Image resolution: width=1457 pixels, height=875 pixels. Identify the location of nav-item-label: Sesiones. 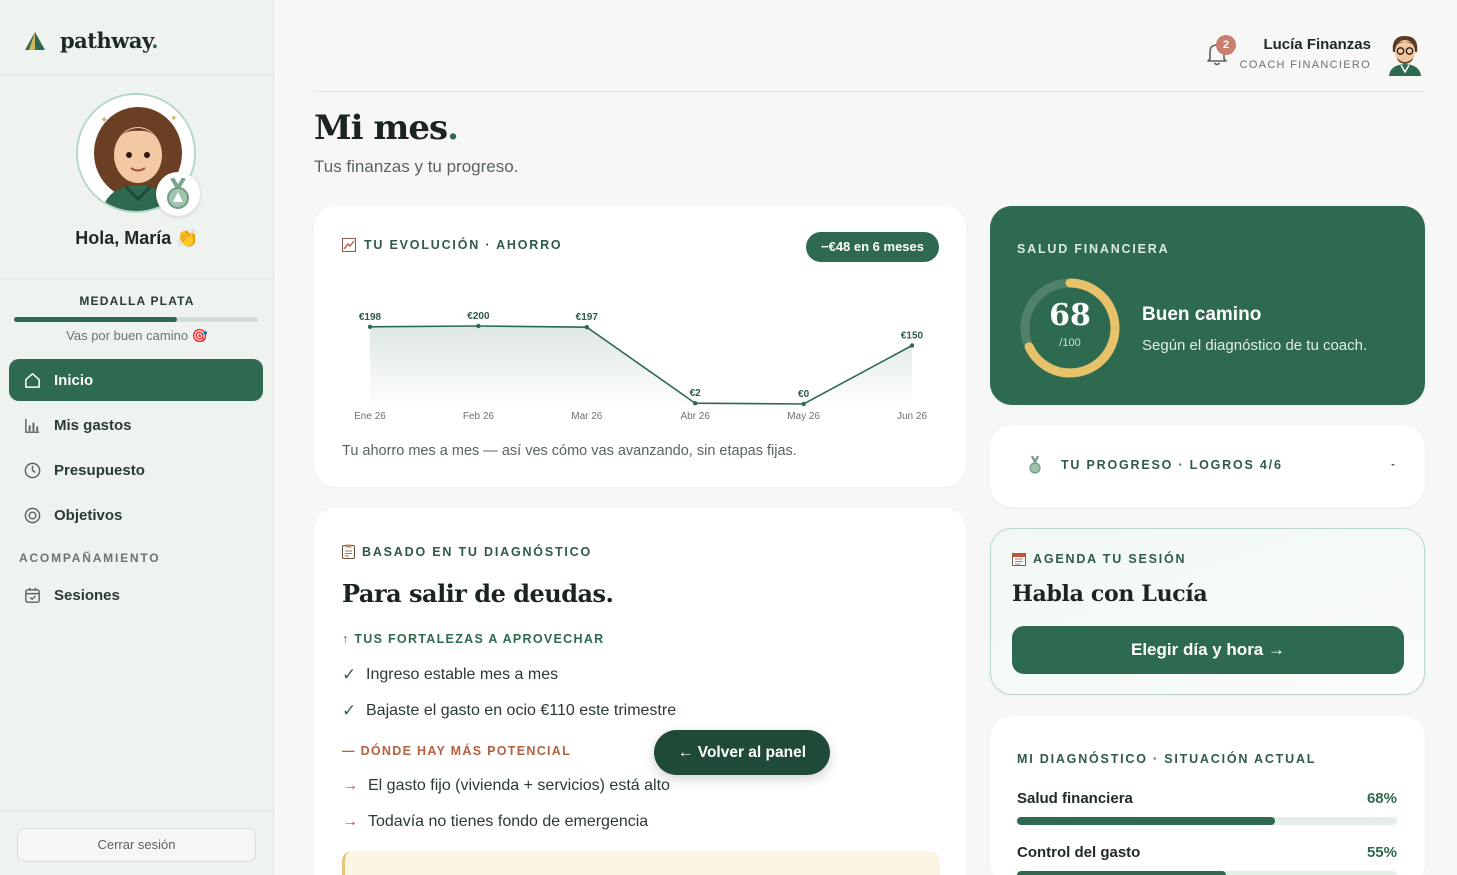
(87, 595).